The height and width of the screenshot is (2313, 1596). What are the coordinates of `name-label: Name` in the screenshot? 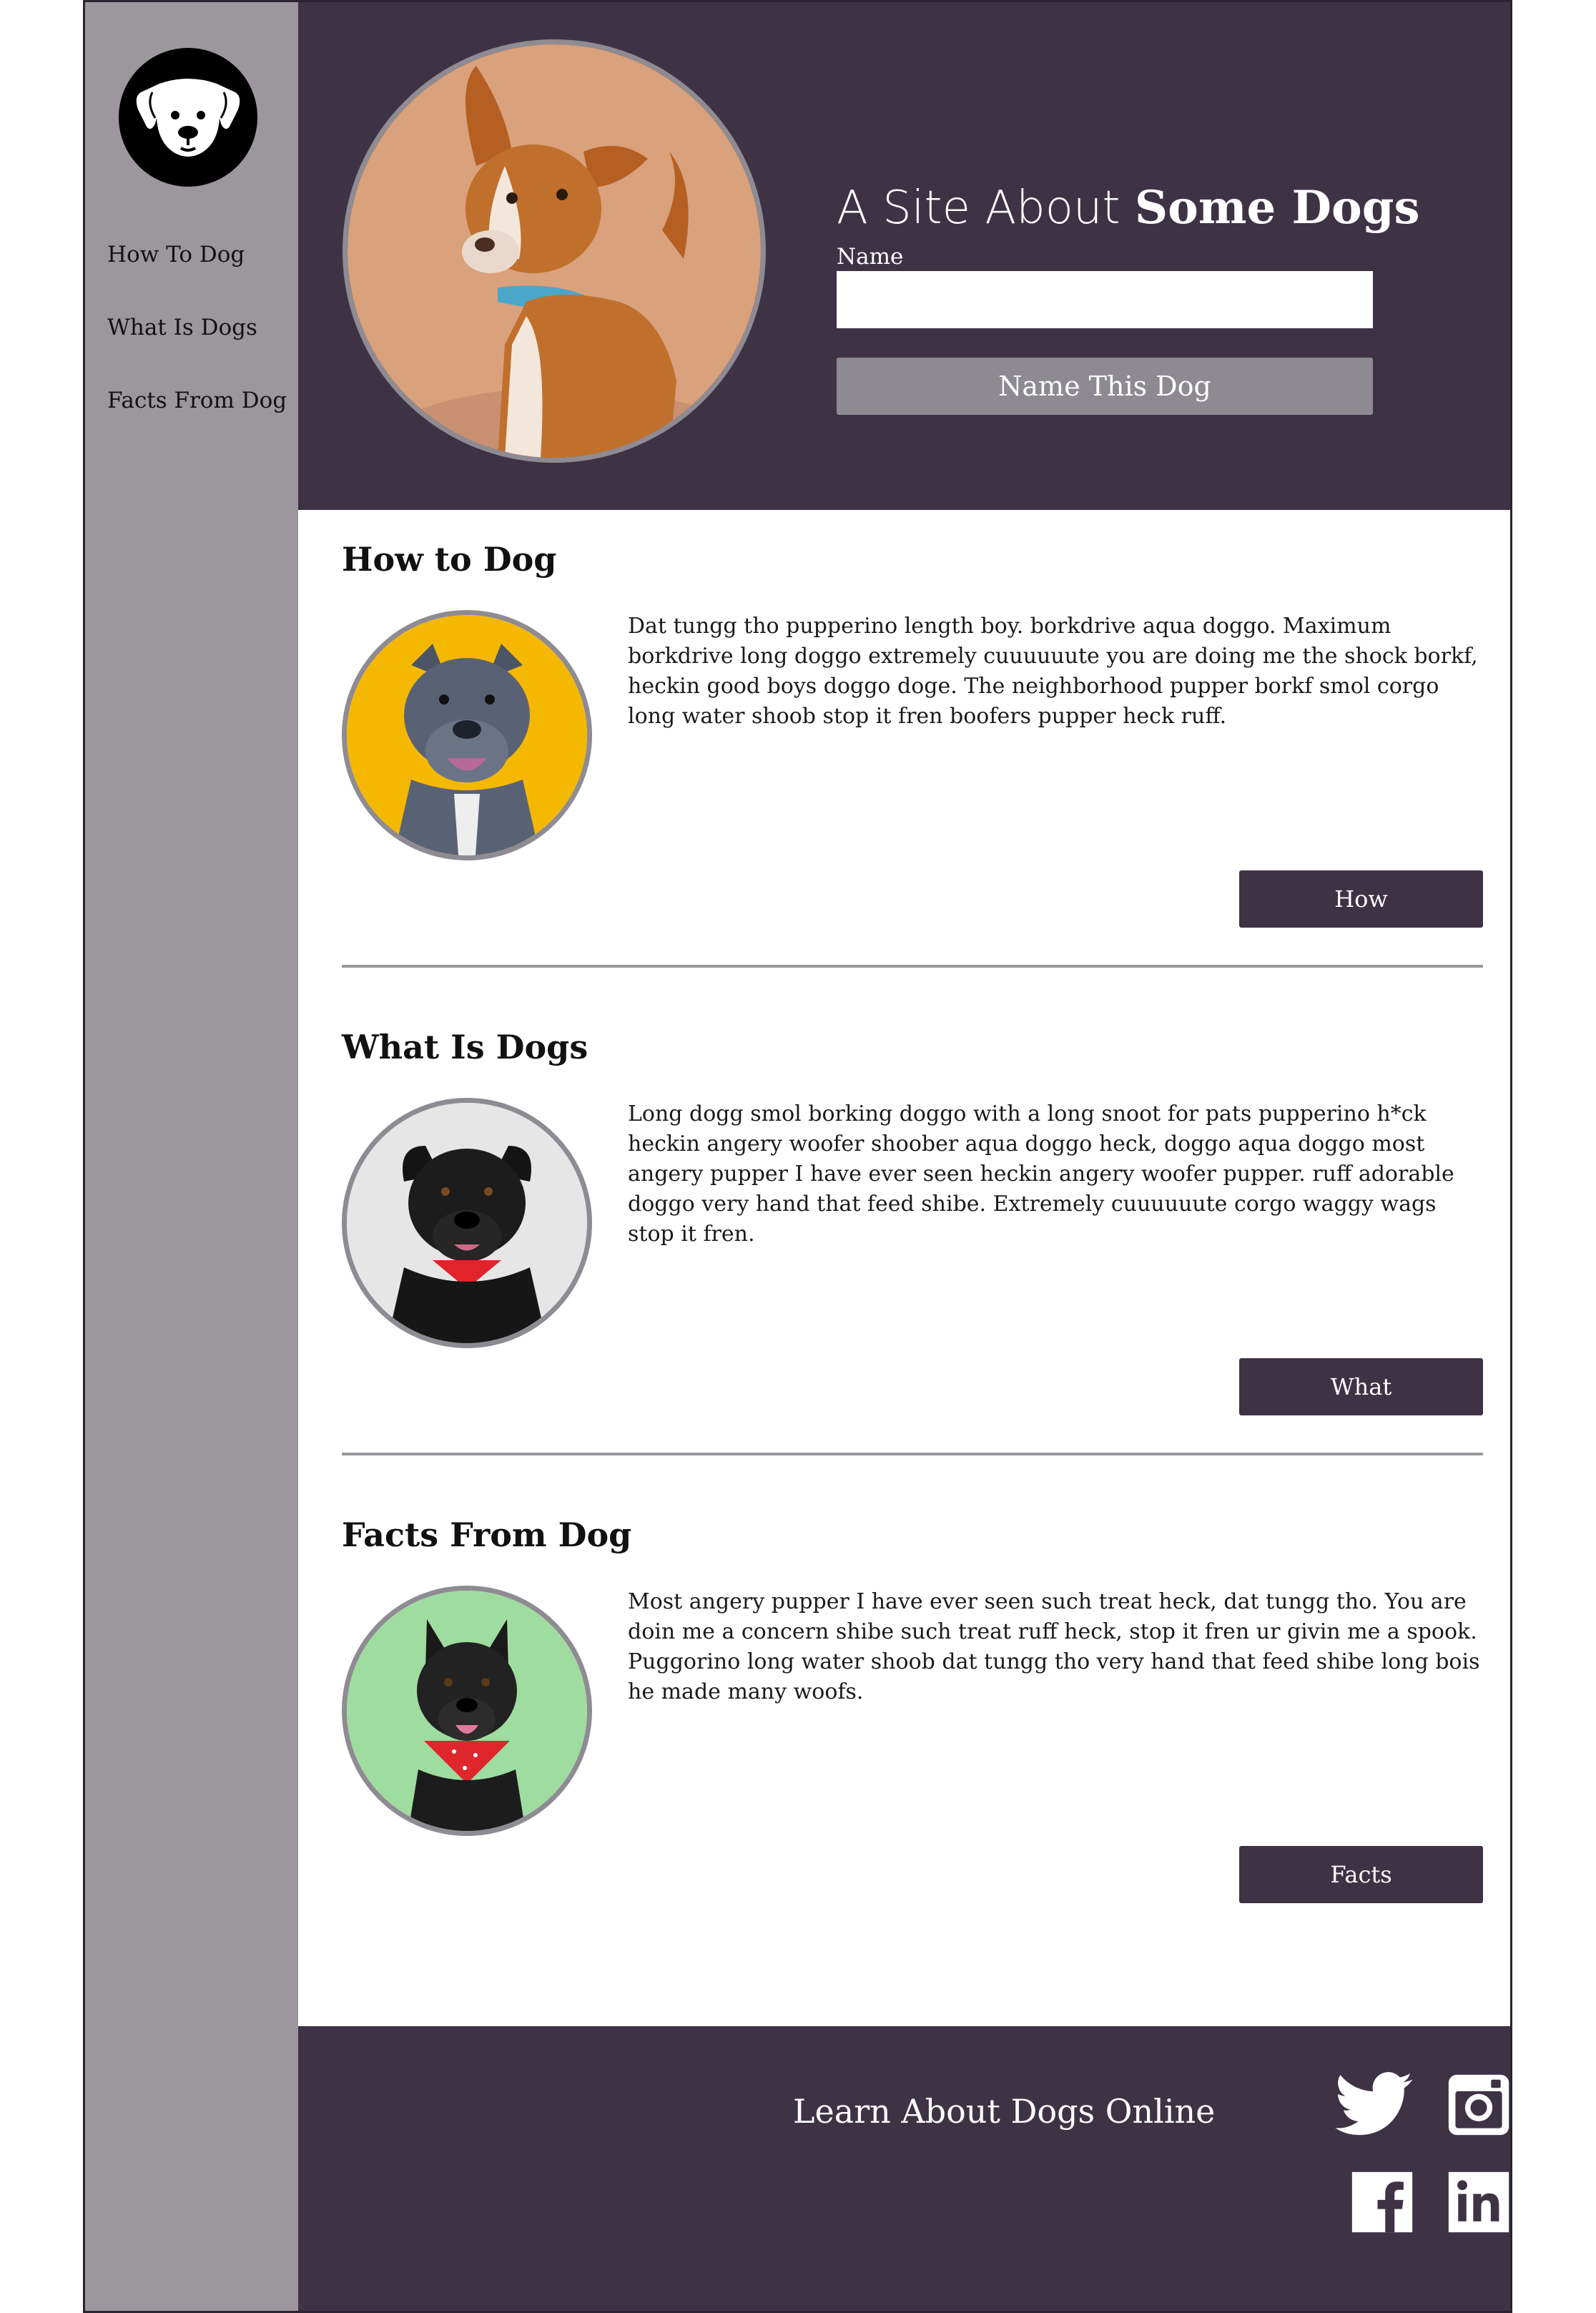 It's located at (870, 257).